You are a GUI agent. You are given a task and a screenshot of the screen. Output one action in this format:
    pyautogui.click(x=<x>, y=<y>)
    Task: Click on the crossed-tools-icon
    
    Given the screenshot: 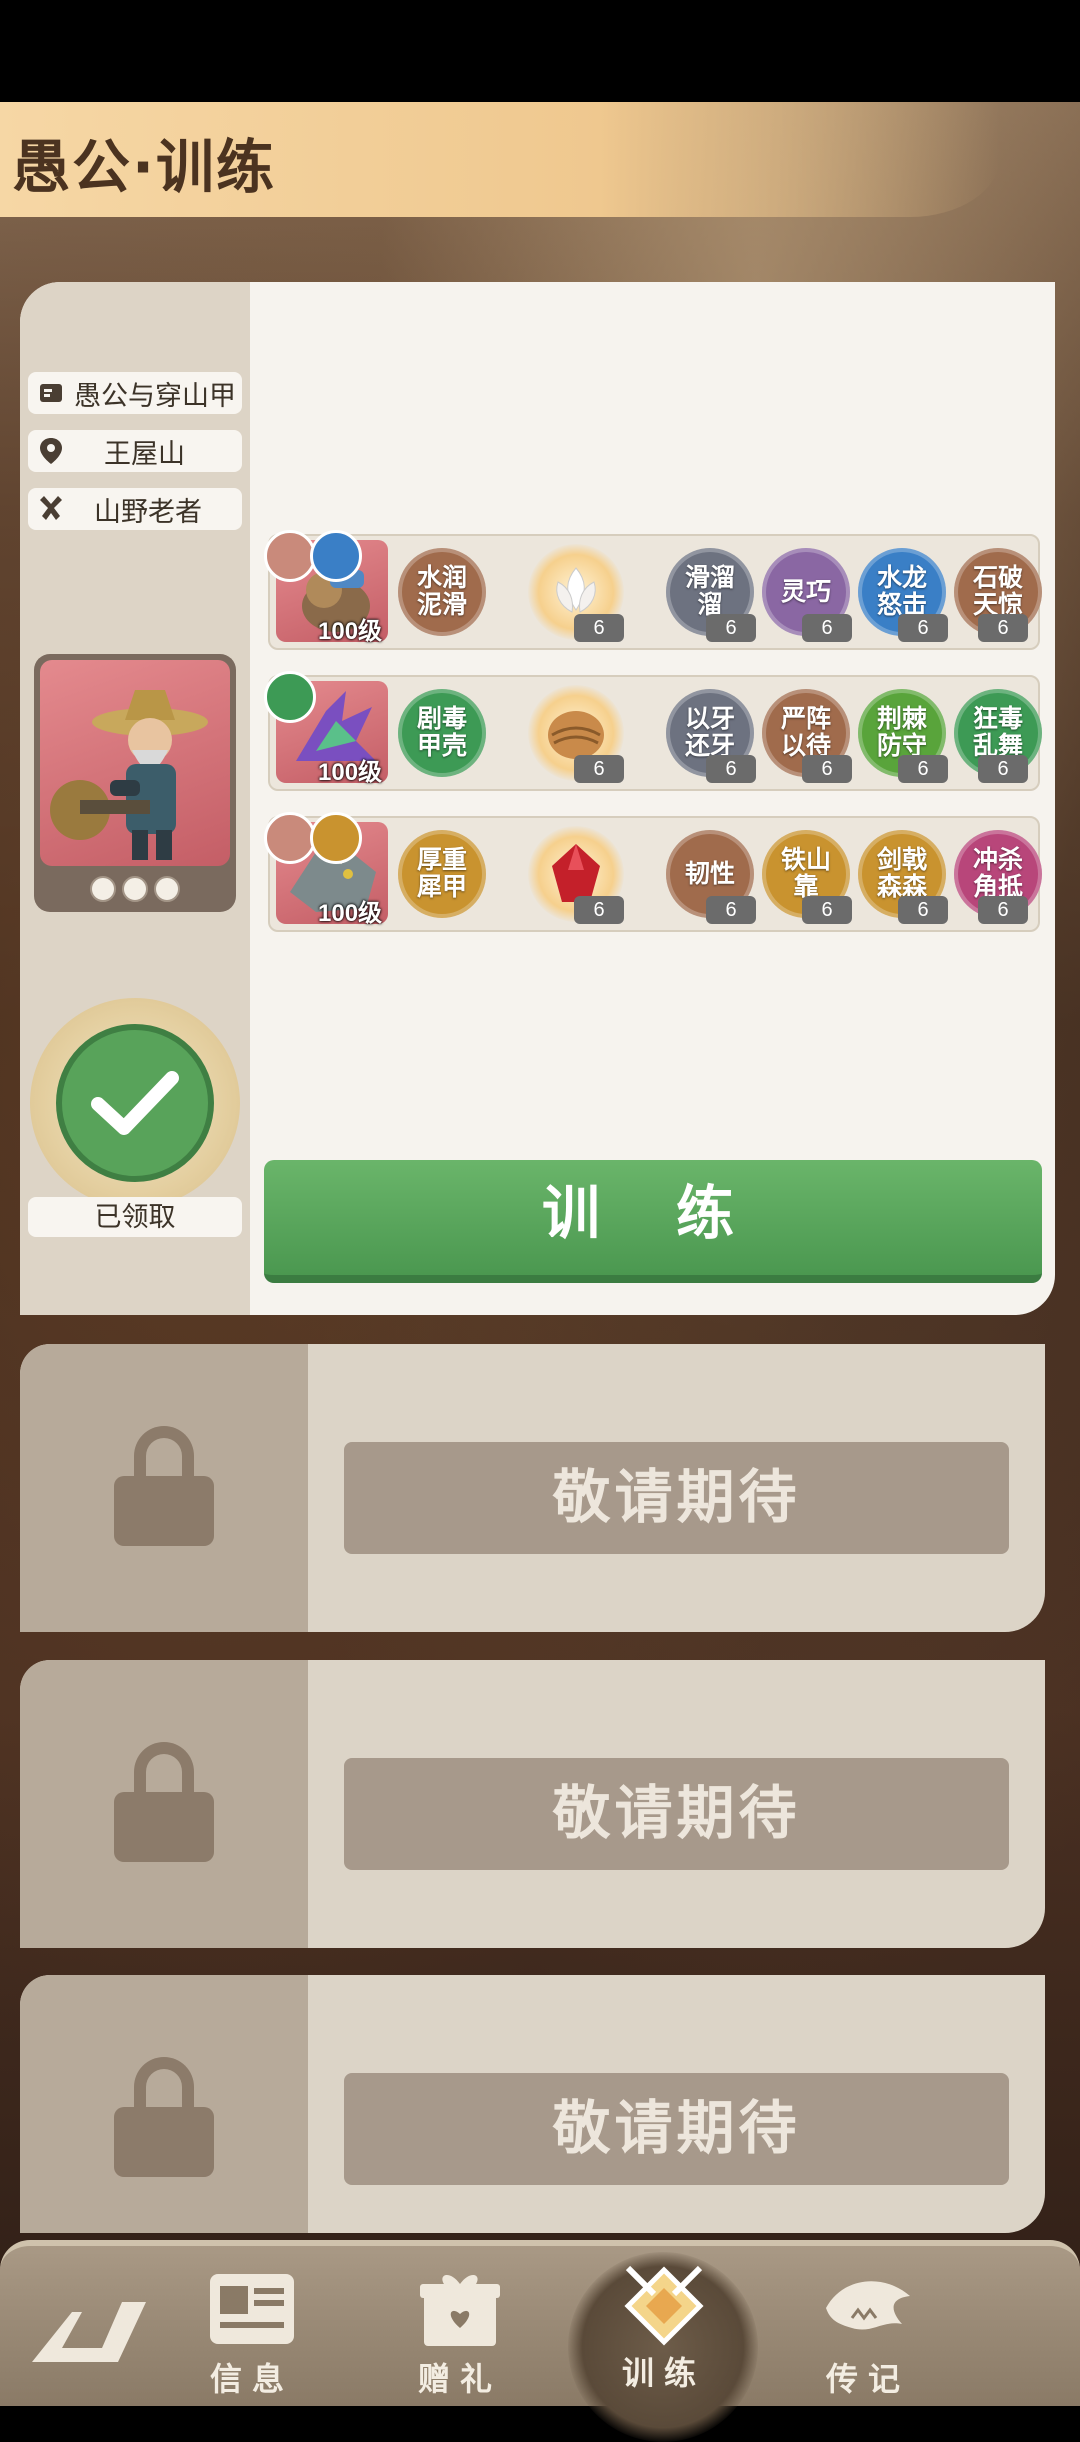 What is the action you would take?
    pyautogui.click(x=51, y=509)
    